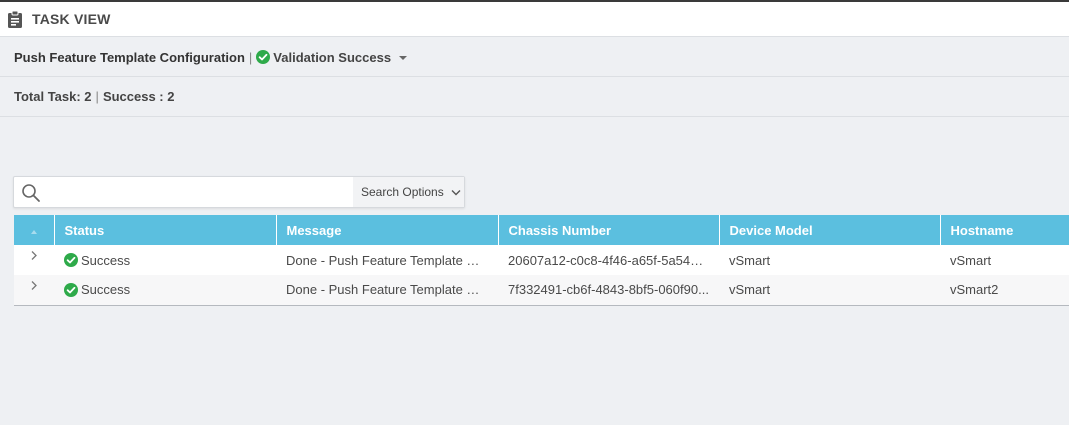 Image resolution: width=1069 pixels, height=425 pixels. What do you see at coordinates (1004, 230) in the screenshot?
I see `column-header-hostname: Hostname` at bounding box center [1004, 230].